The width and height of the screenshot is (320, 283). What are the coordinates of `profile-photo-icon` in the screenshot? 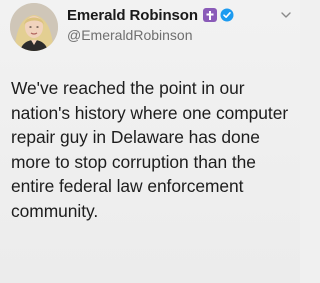 It's located at (34, 27).